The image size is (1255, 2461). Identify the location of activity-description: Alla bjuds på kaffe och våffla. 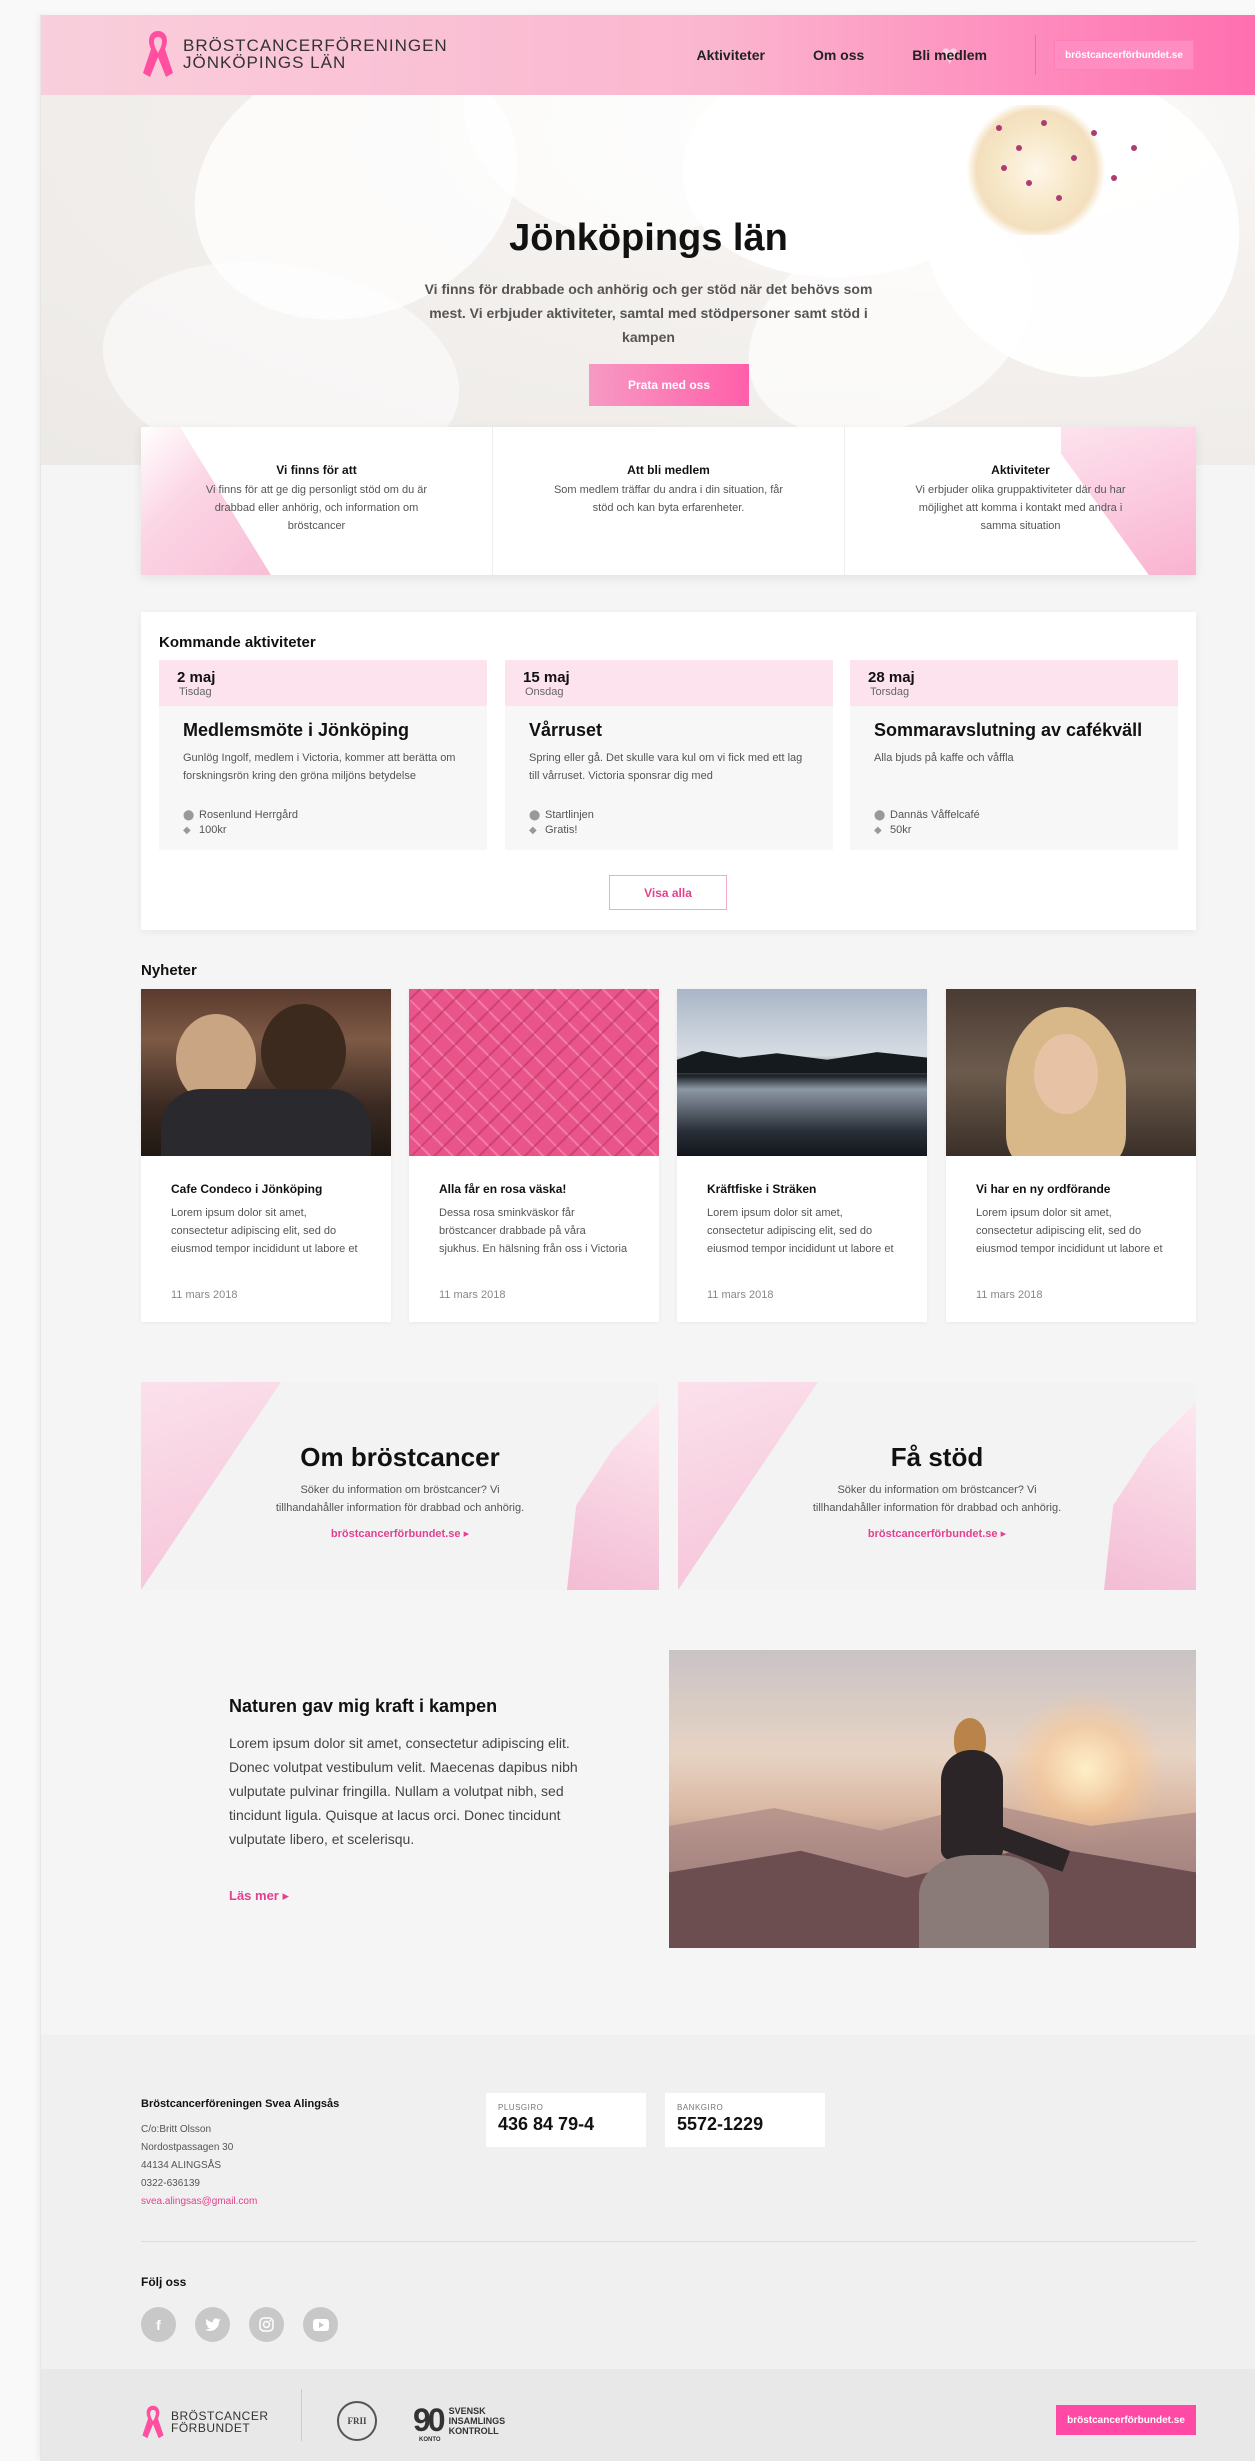
(944, 758).